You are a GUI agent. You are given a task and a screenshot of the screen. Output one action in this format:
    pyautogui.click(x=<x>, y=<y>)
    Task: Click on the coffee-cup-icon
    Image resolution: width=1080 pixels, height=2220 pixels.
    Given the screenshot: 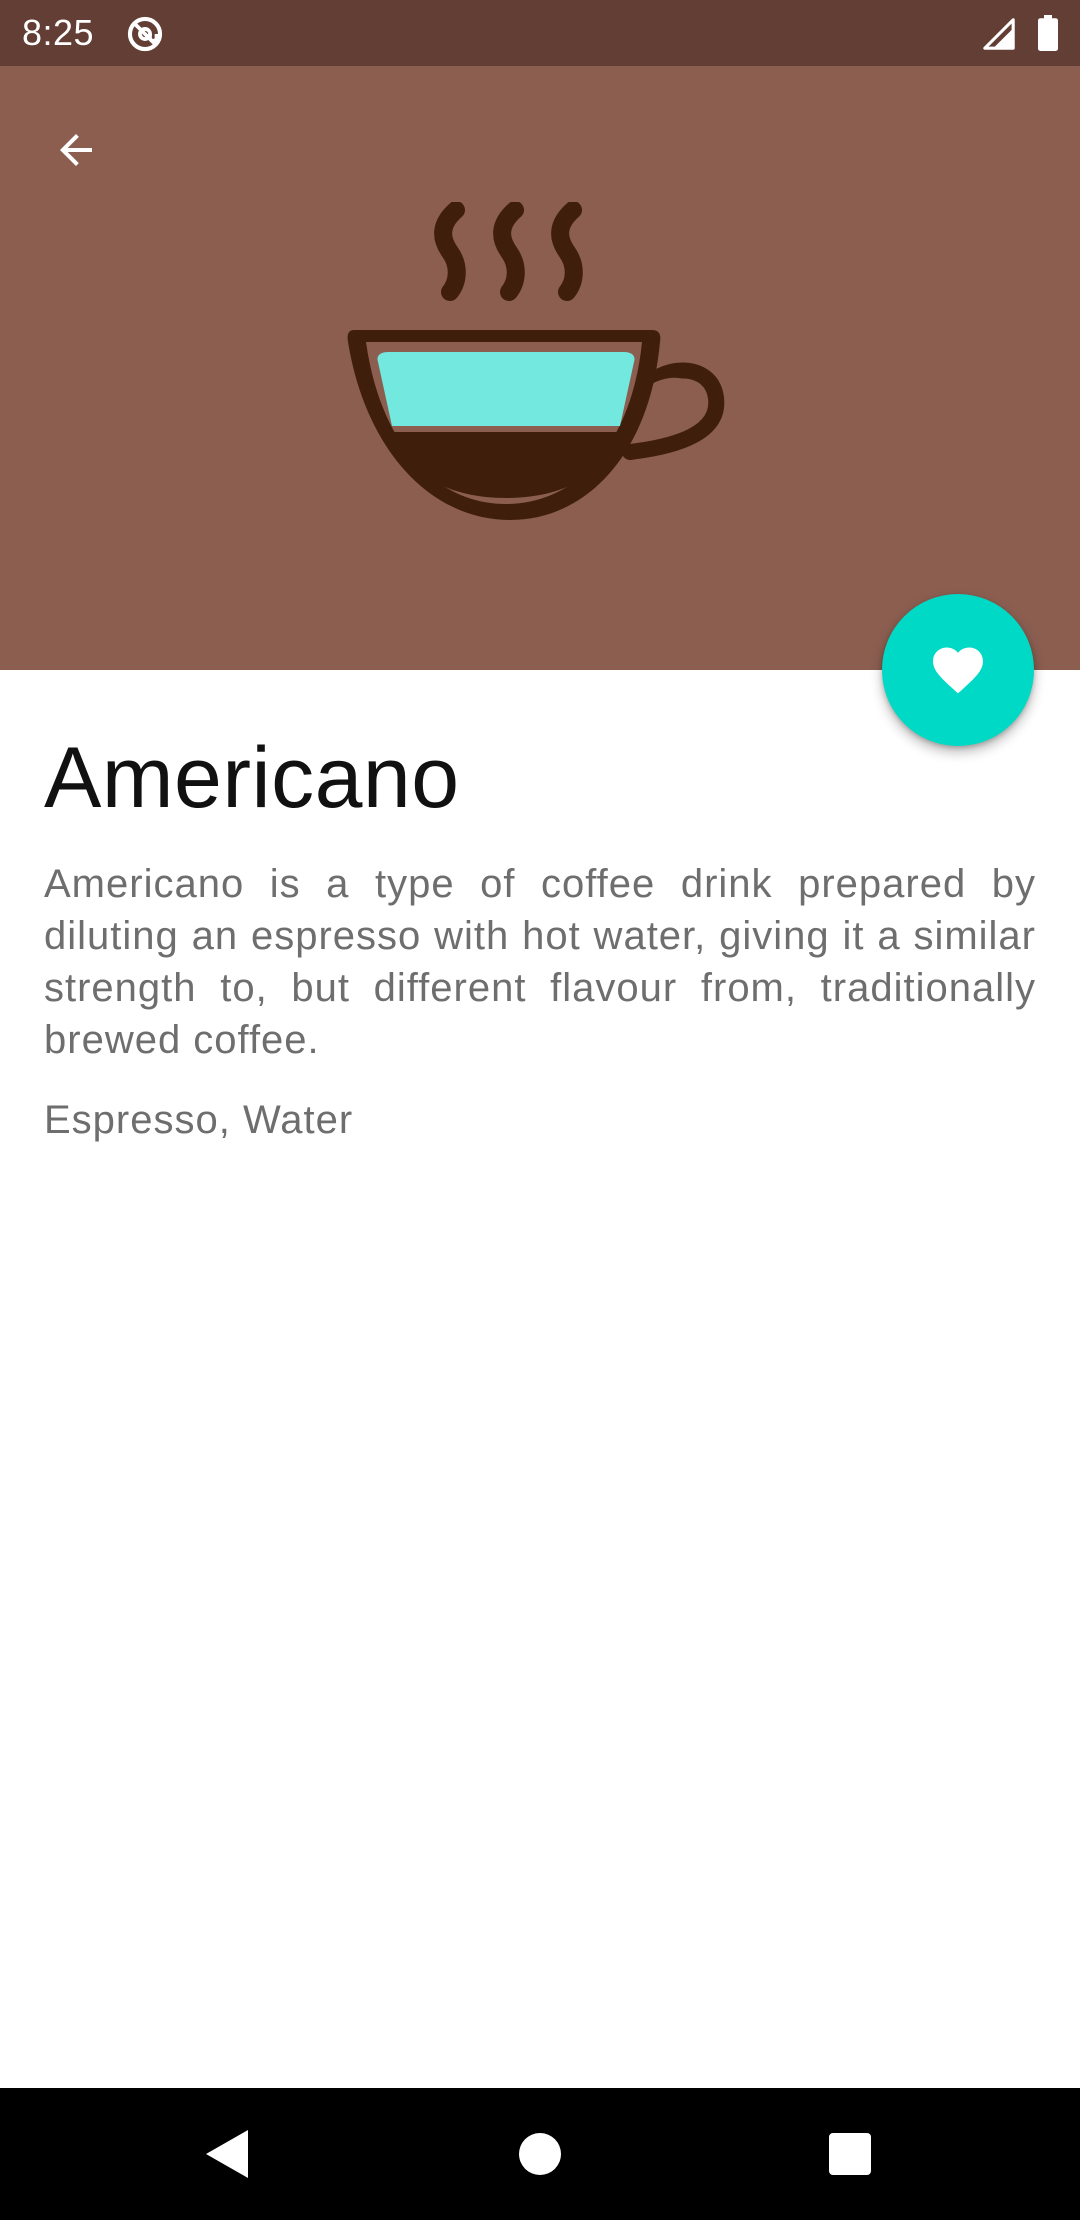 What is the action you would take?
    pyautogui.click(x=536, y=361)
    